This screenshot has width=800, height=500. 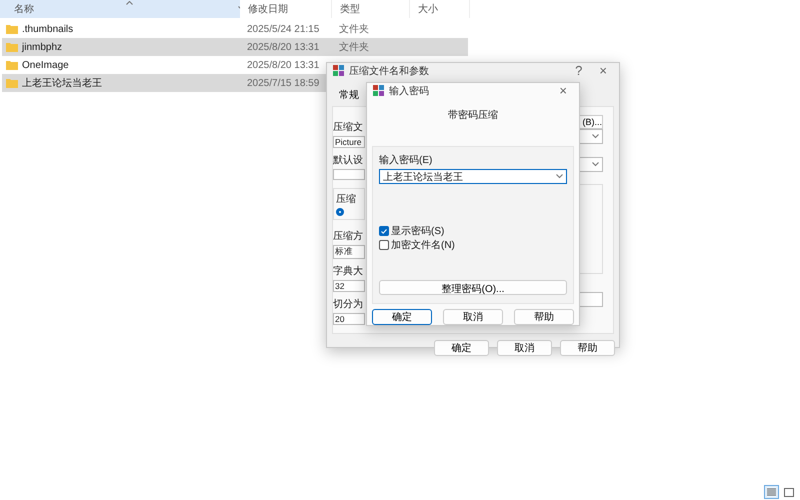 What do you see at coordinates (349, 142) in the screenshot?
I see `input-field: Picture` at bounding box center [349, 142].